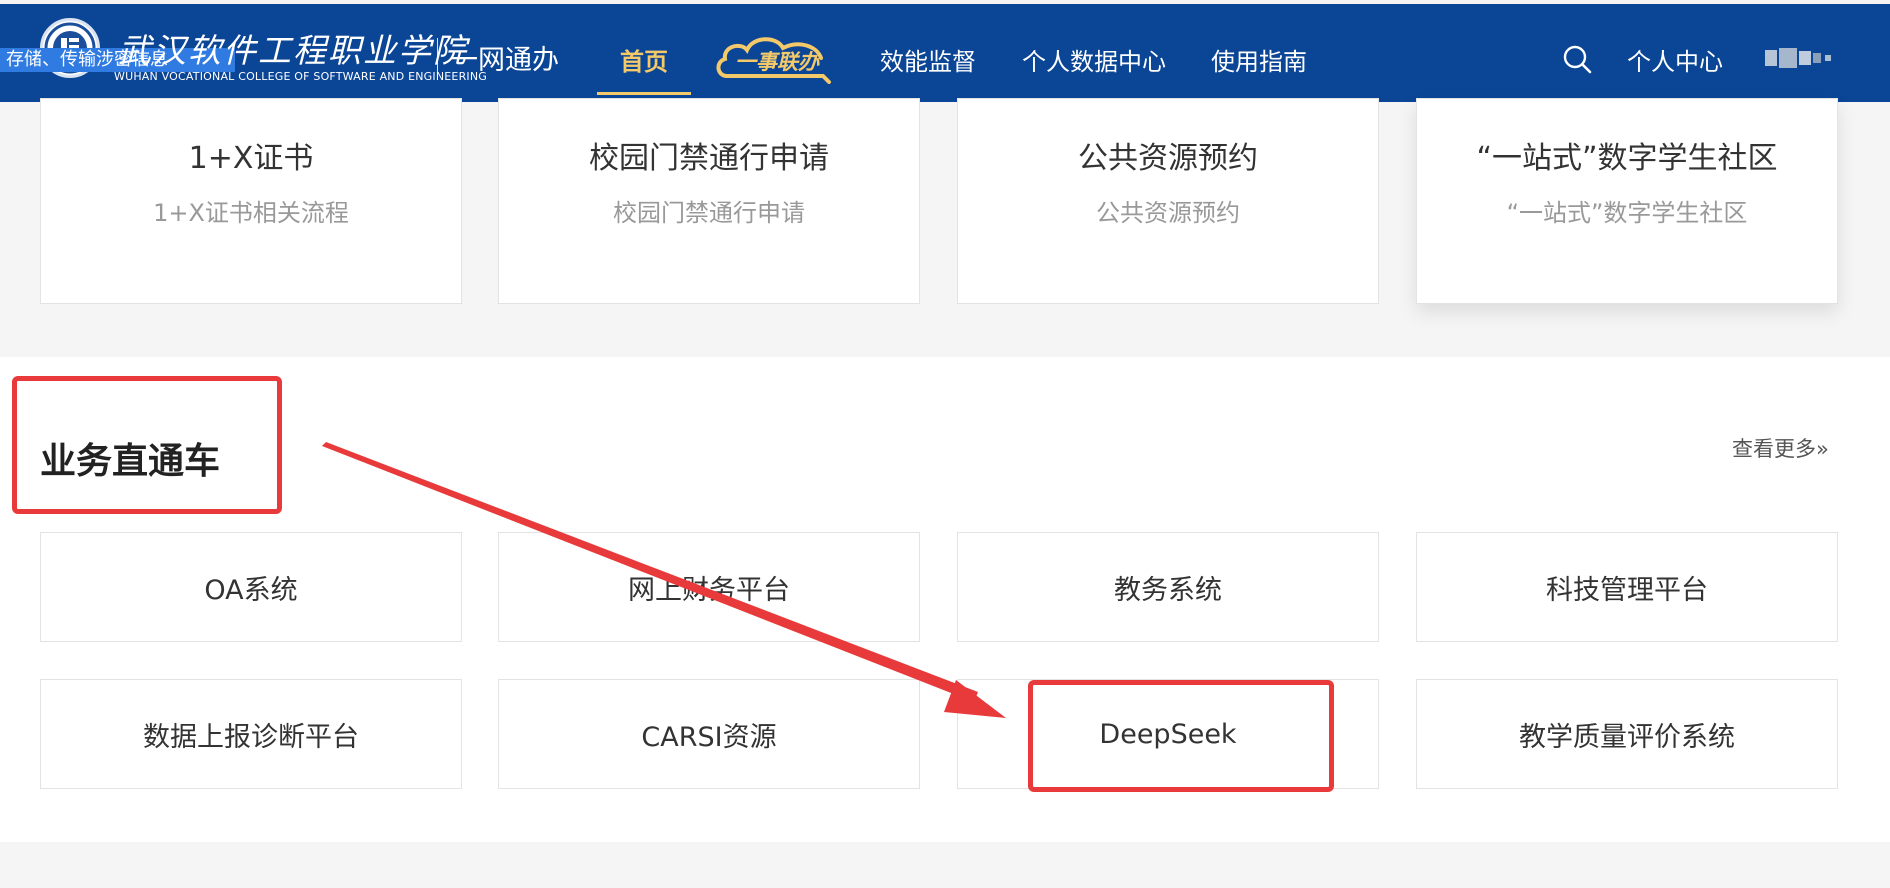 This screenshot has width=1890, height=888. Describe the element at coordinates (928, 59) in the screenshot. I see `nav-efficiency: 效能监督` at that location.